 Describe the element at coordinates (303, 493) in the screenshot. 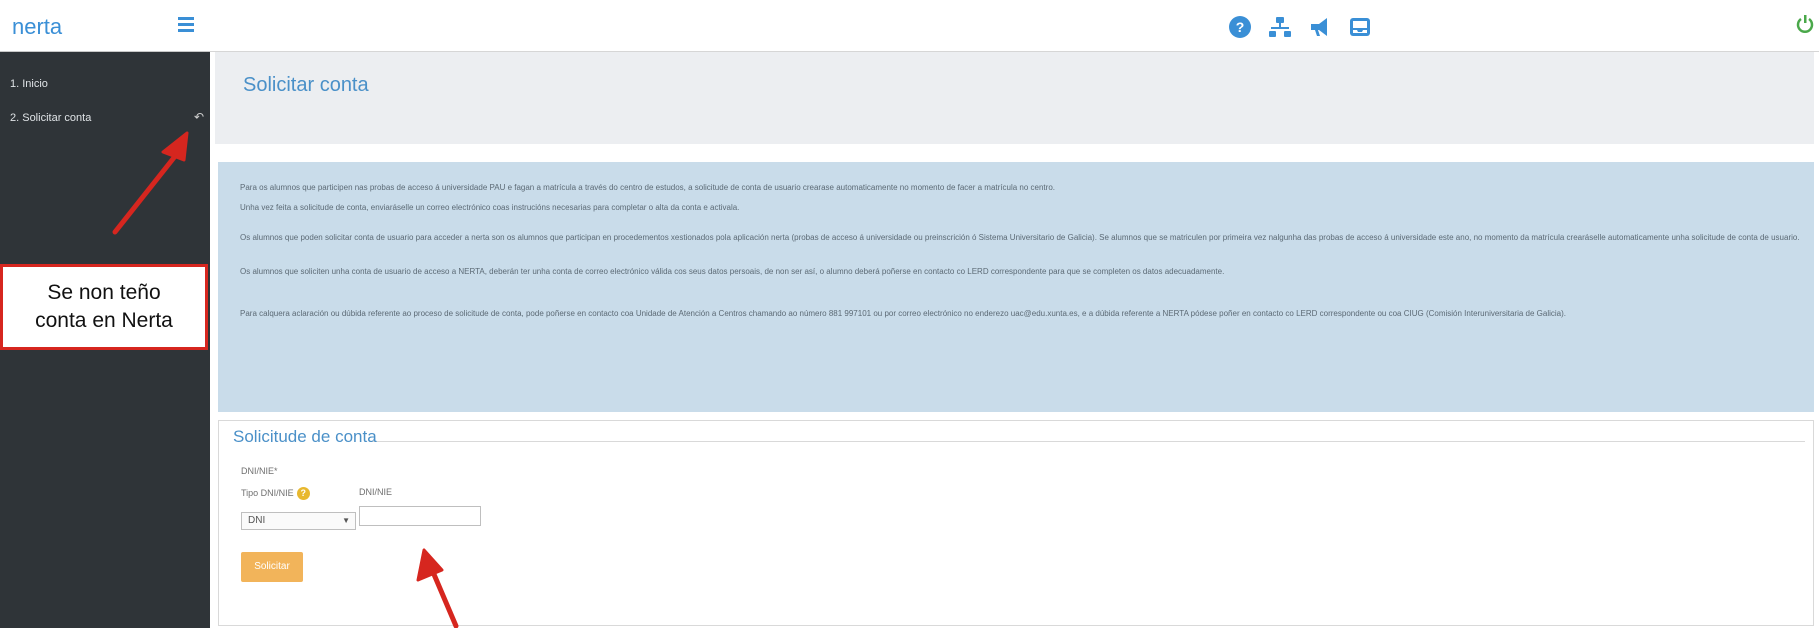

I see `question-icon: ?` at that location.